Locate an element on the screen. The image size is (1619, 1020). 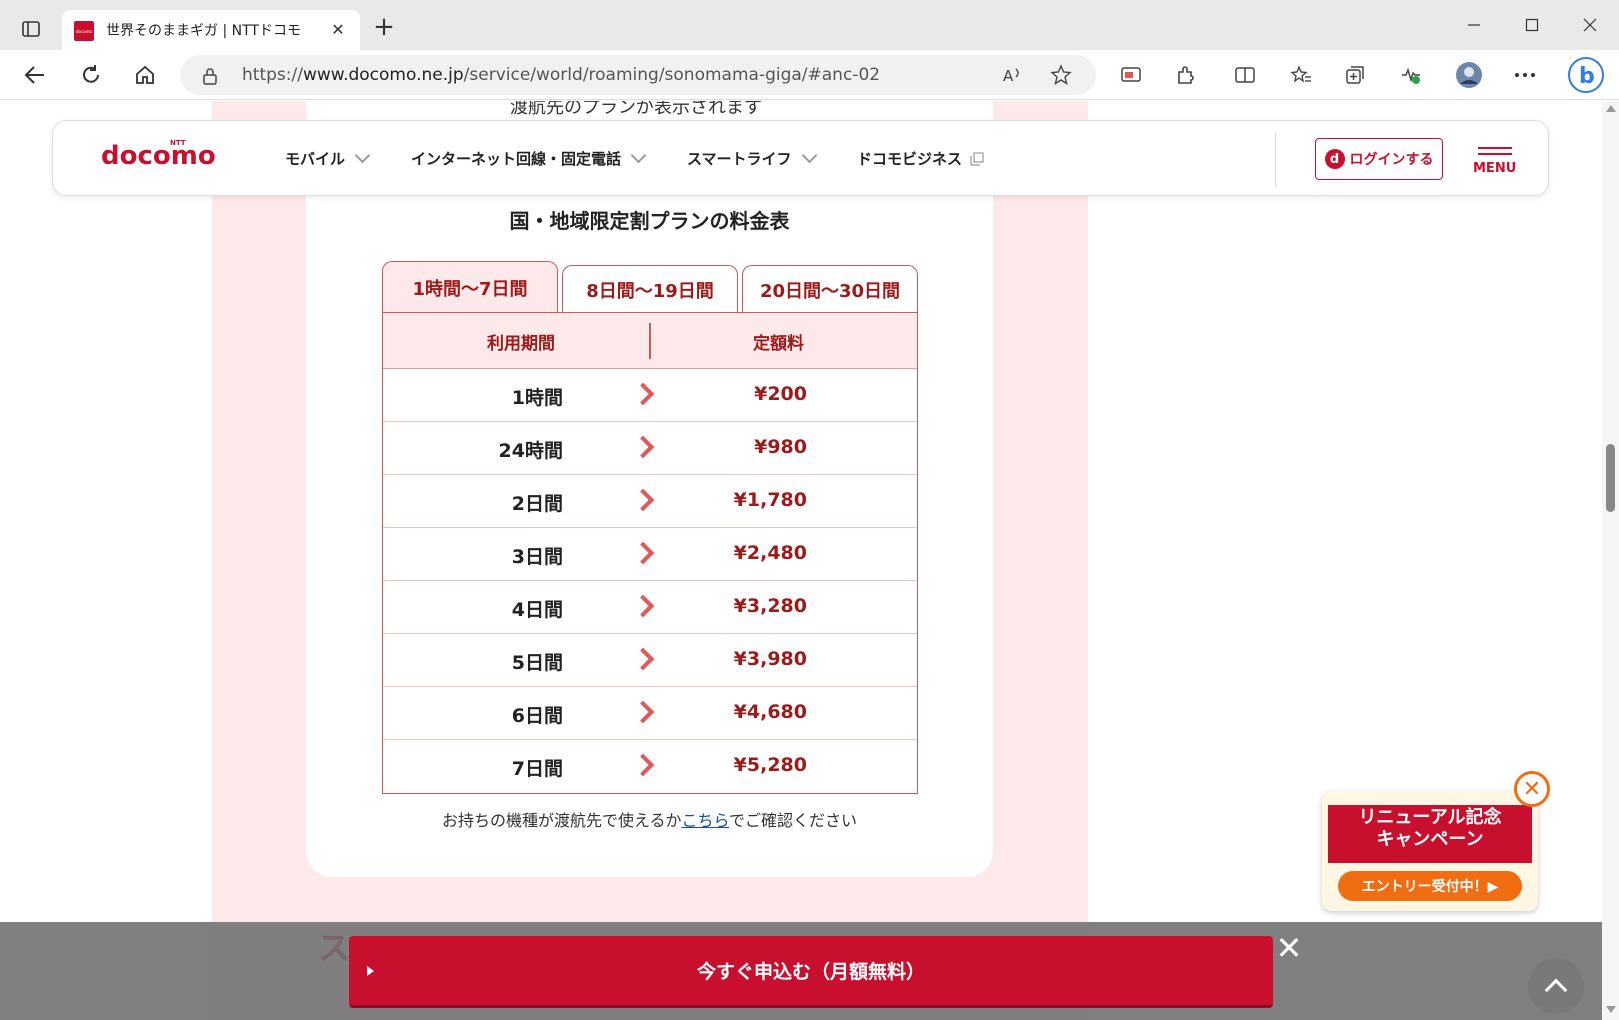
docomo-logo: docomo NTT is located at coordinates (158, 155).